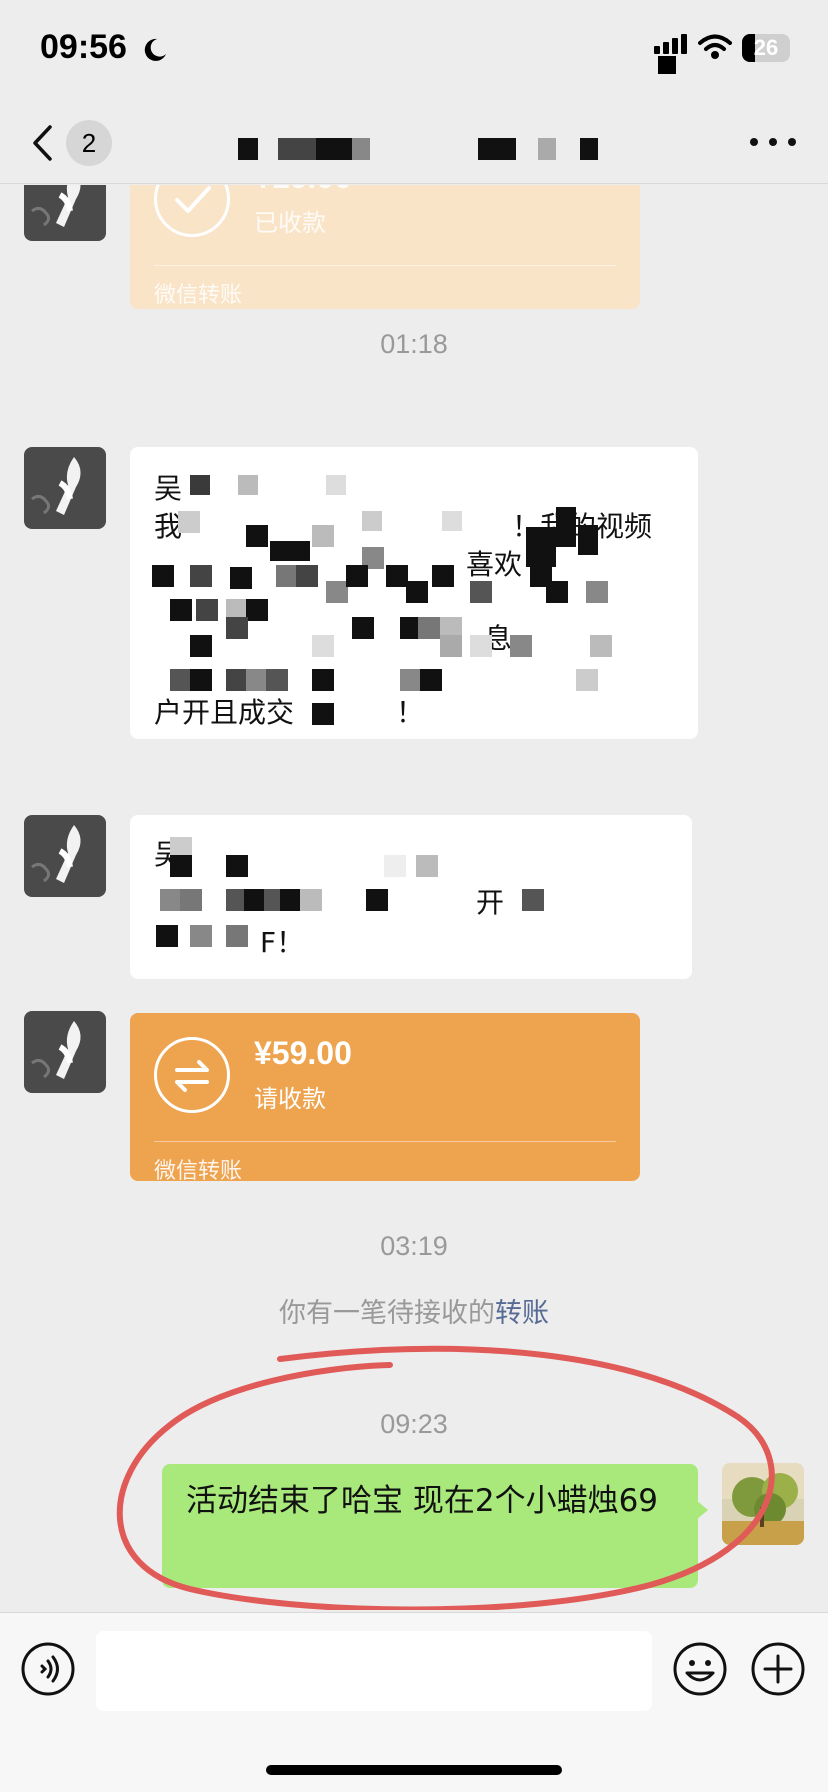 The width and height of the screenshot is (828, 1792). What do you see at coordinates (423, 149) in the screenshot?
I see `chat-title-redacted` at bounding box center [423, 149].